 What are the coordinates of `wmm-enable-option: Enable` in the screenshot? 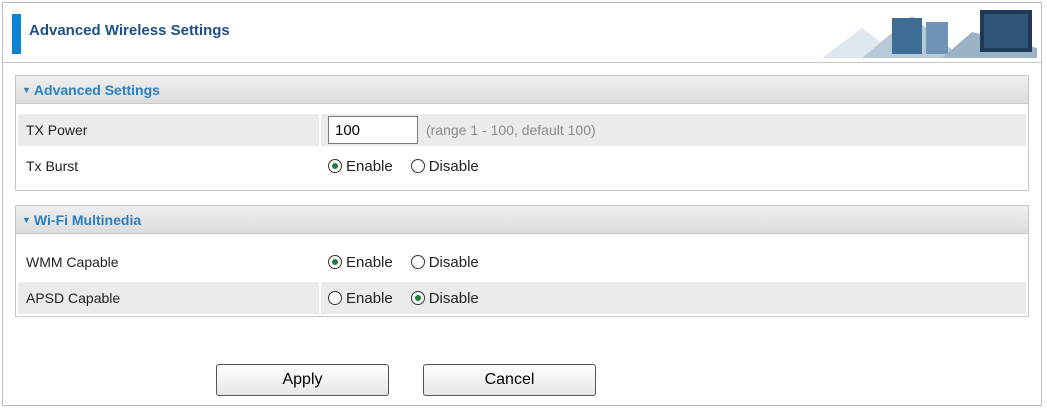 It's located at (360, 262).